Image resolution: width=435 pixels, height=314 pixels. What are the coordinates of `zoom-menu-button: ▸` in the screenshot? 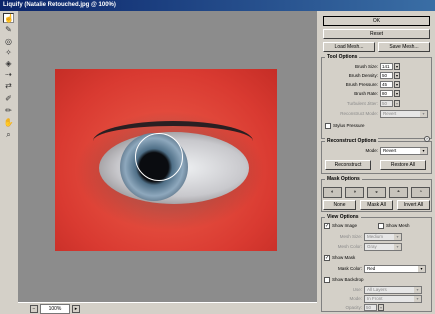 It's located at (76, 309).